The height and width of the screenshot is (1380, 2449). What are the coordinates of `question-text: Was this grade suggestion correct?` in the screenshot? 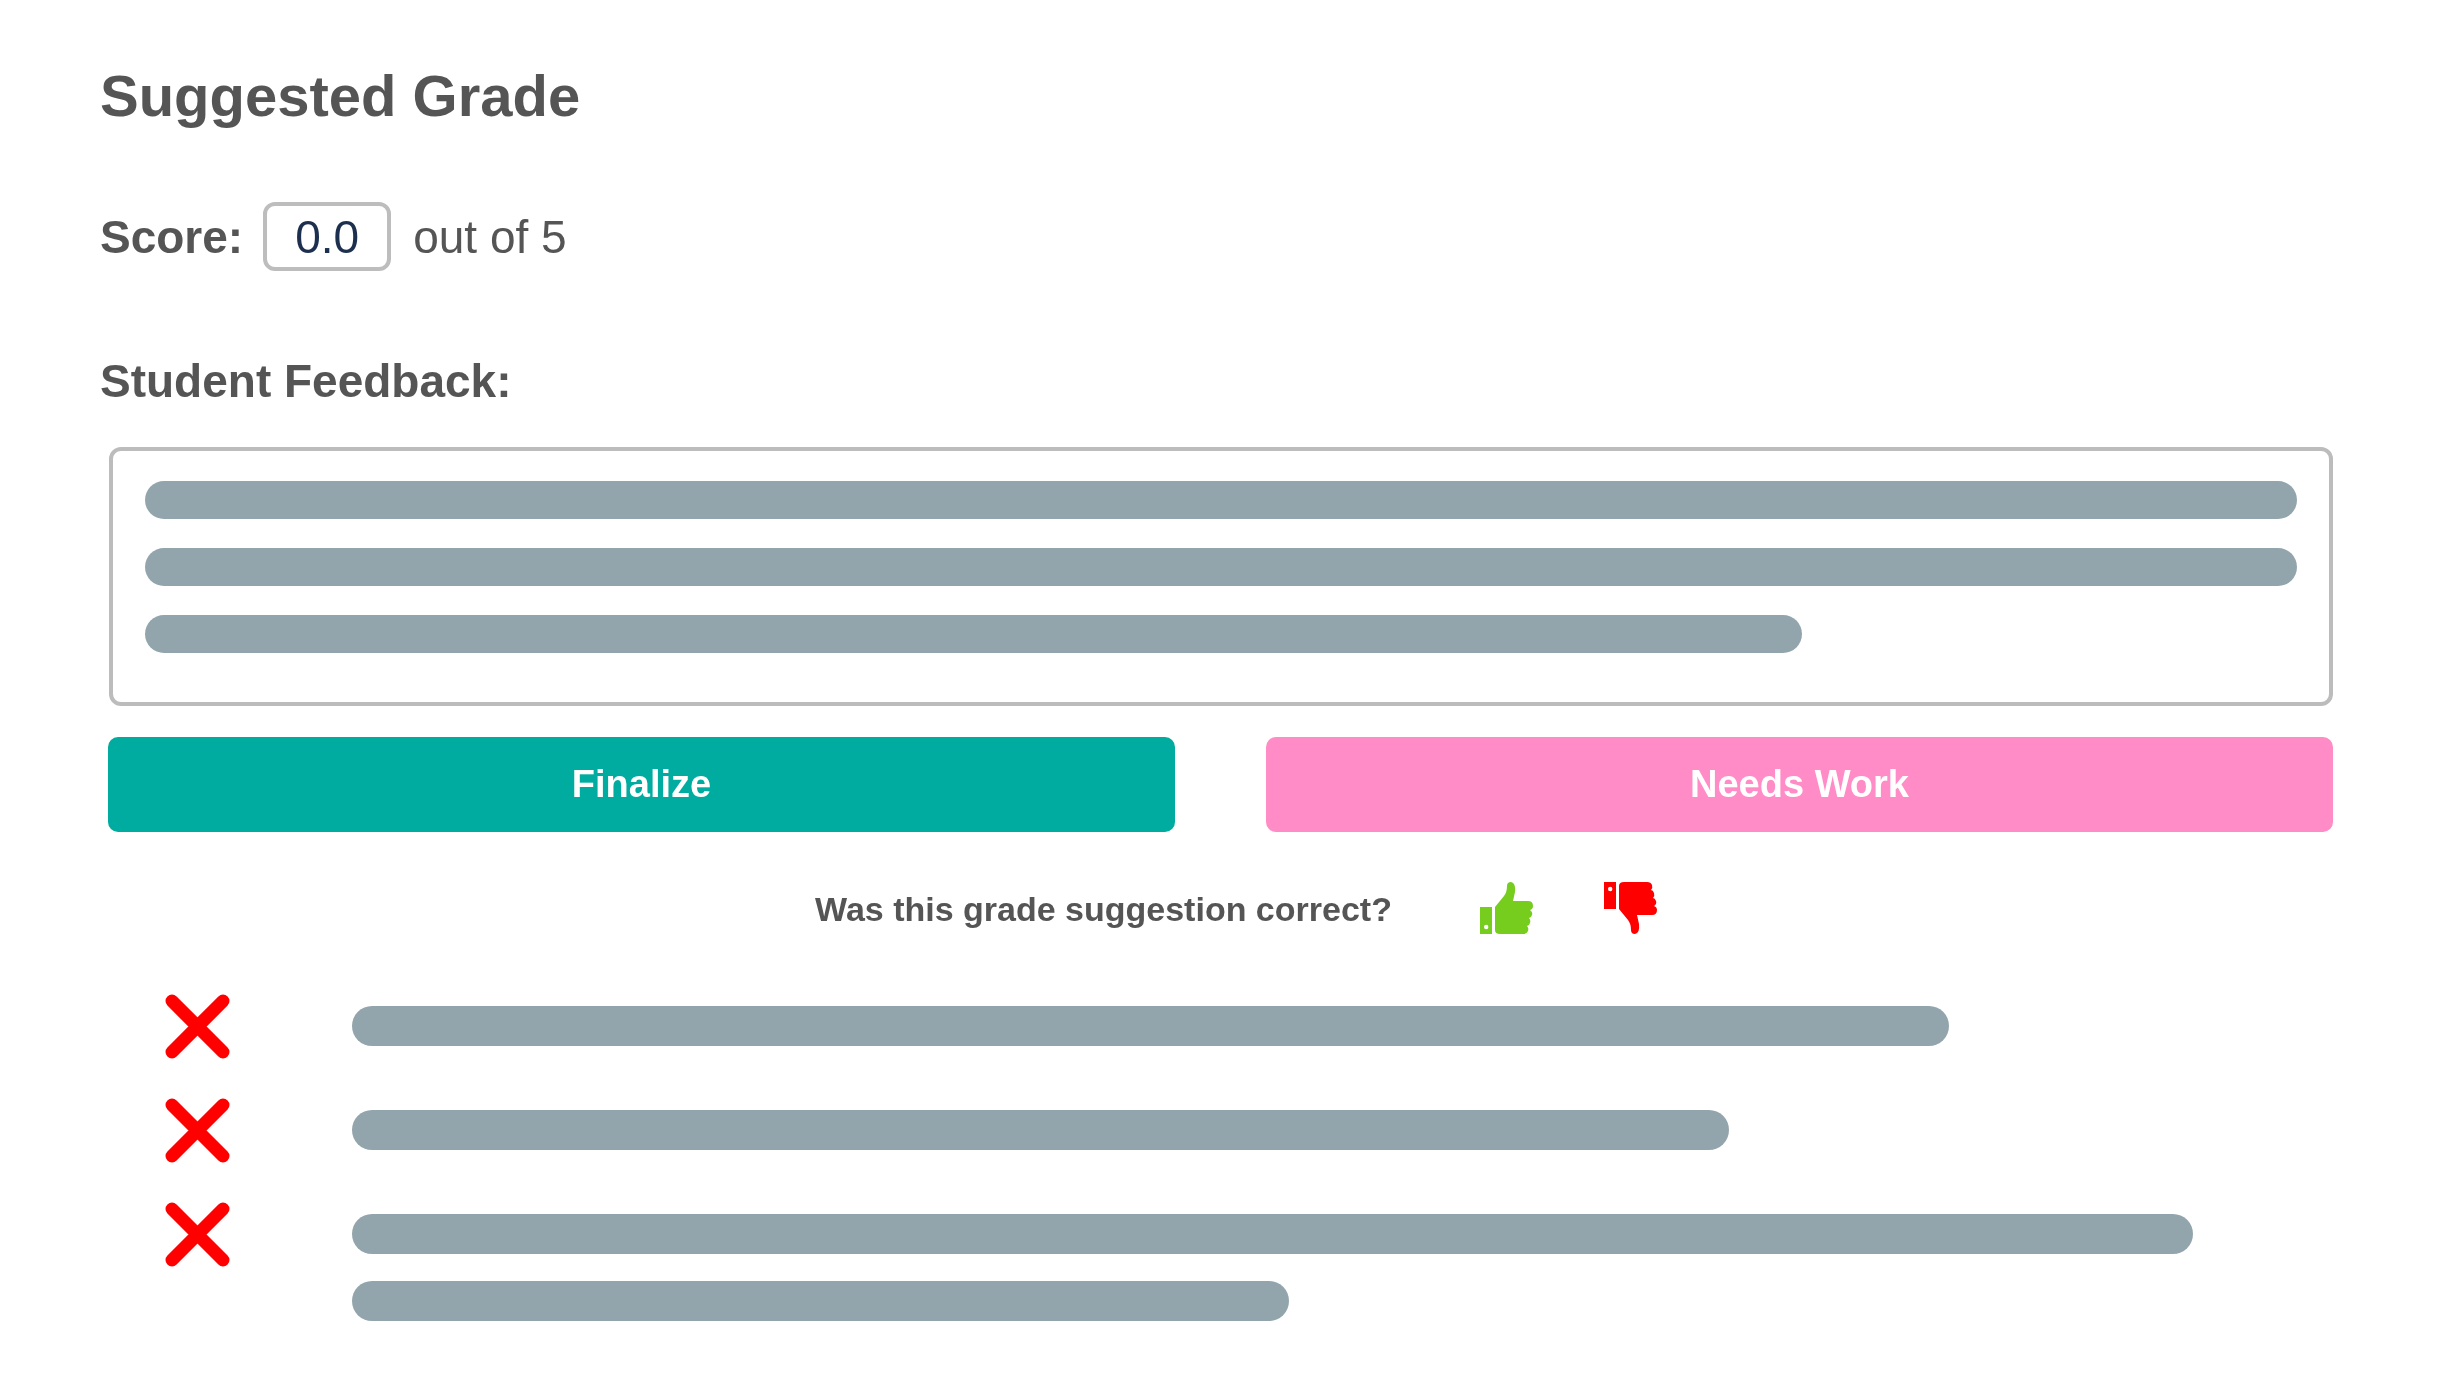 It's located at (1103, 909).